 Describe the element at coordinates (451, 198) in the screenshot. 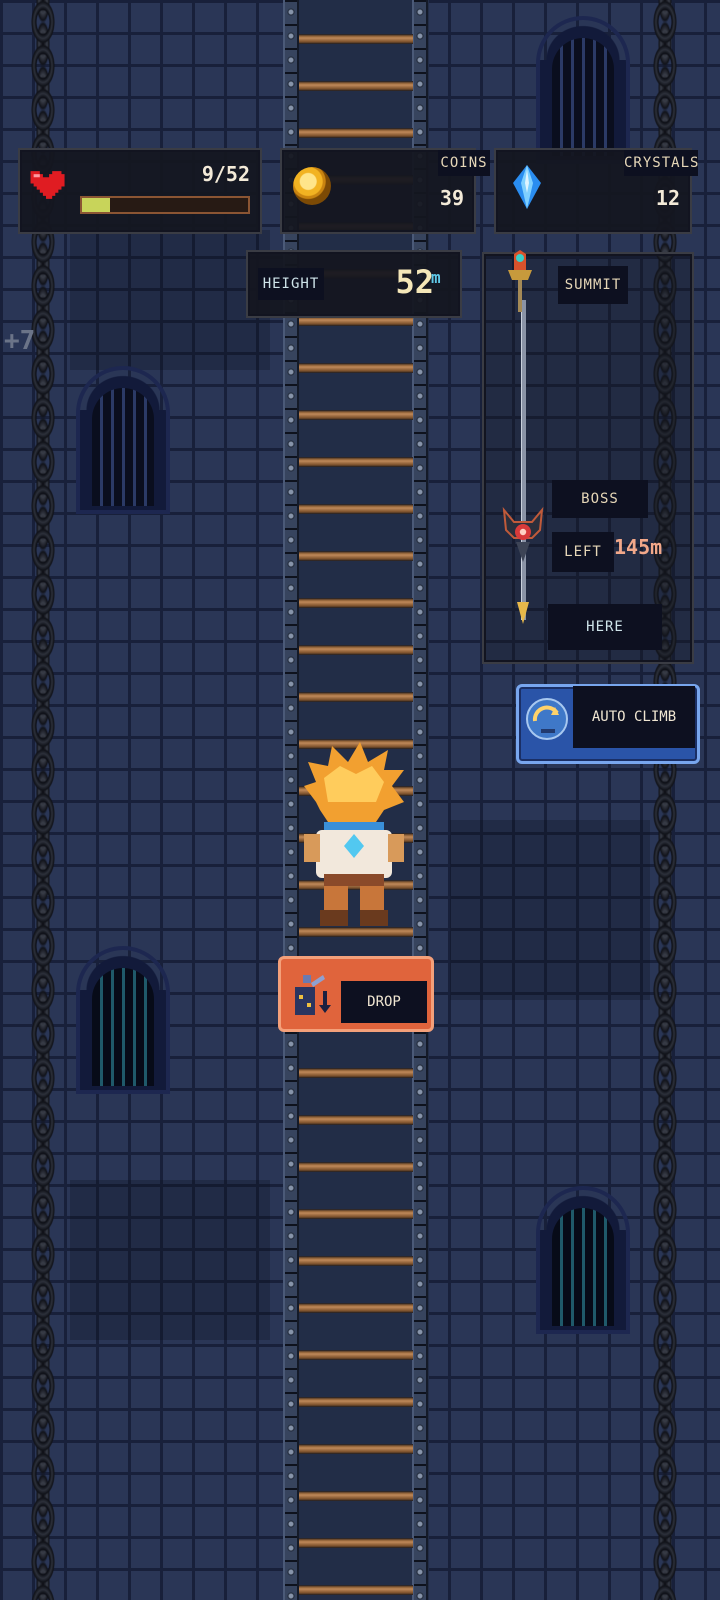

I see `coins-value: 39` at that location.